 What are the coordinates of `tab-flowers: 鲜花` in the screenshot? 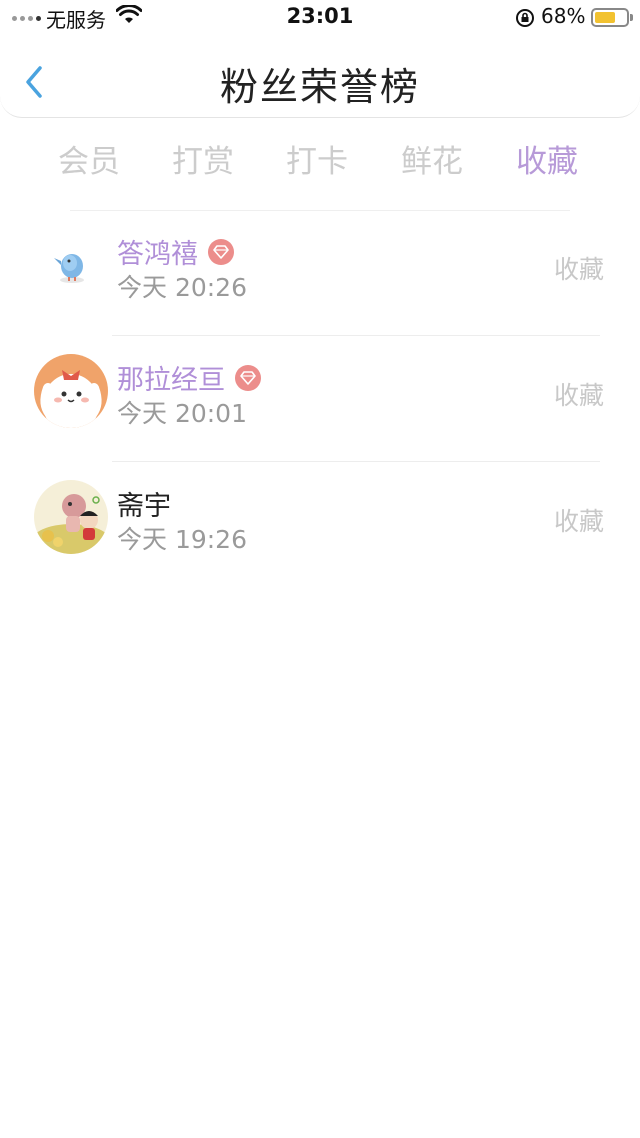 It's located at (432, 158).